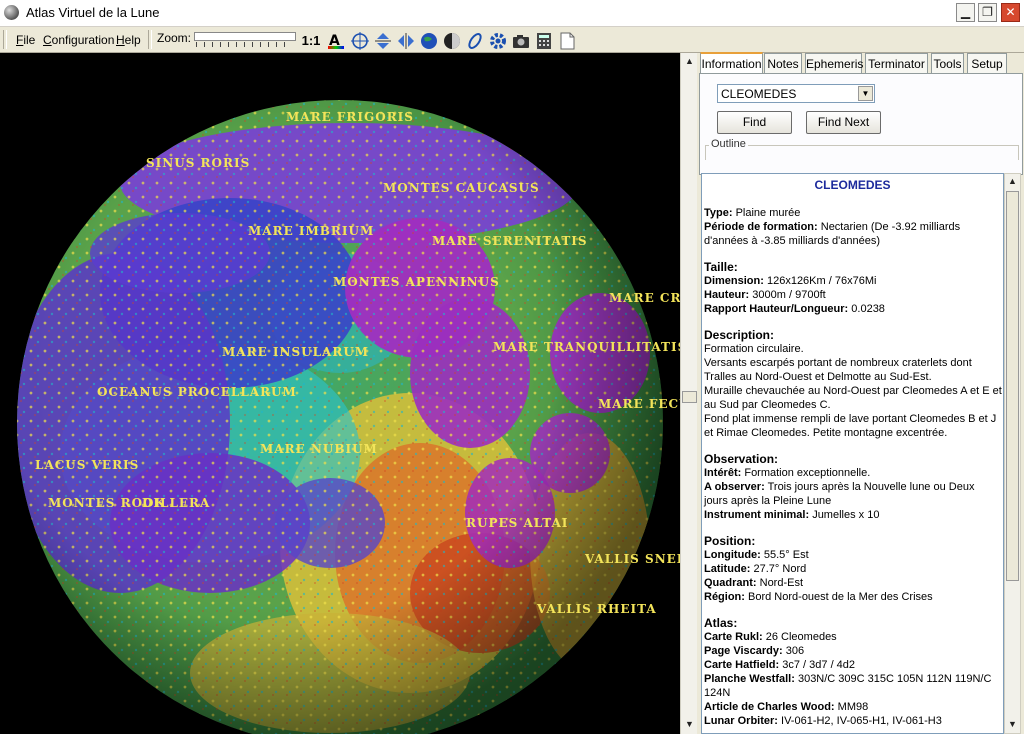  What do you see at coordinates (1010, 12) in the screenshot?
I see `close-icon: ✕` at bounding box center [1010, 12].